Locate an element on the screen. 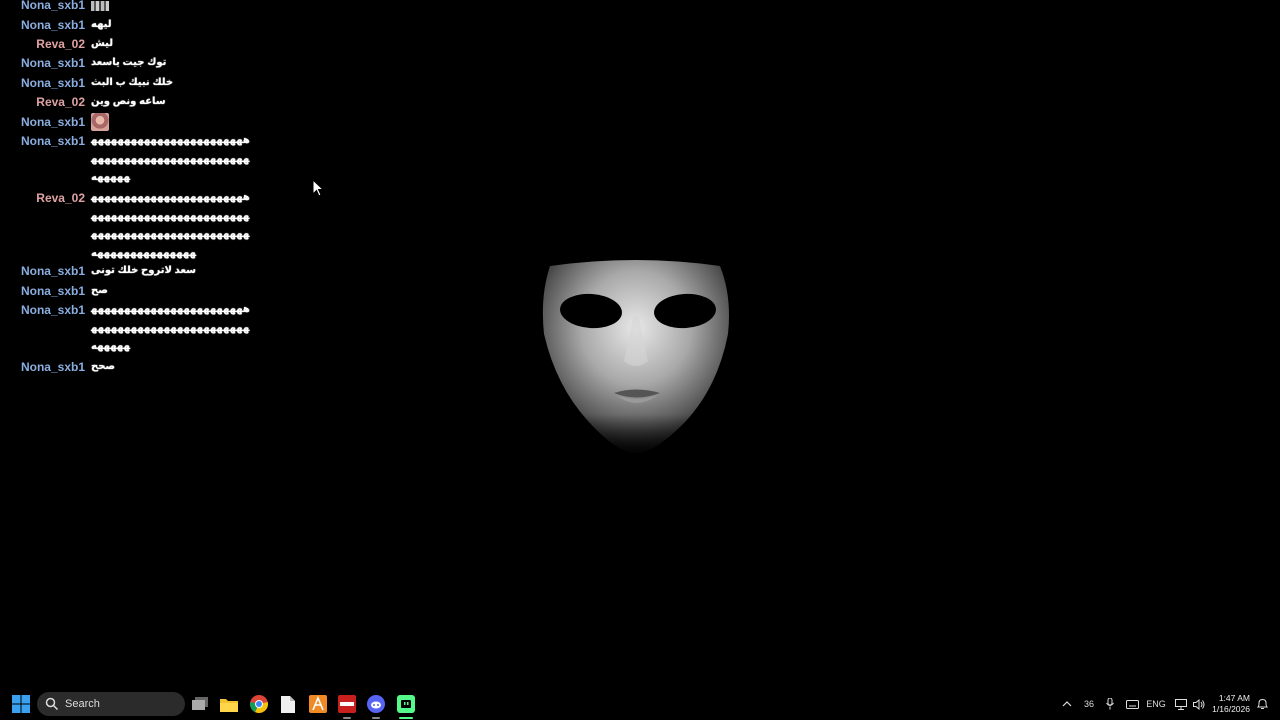  microphone-icon is located at coordinates (1110, 704).